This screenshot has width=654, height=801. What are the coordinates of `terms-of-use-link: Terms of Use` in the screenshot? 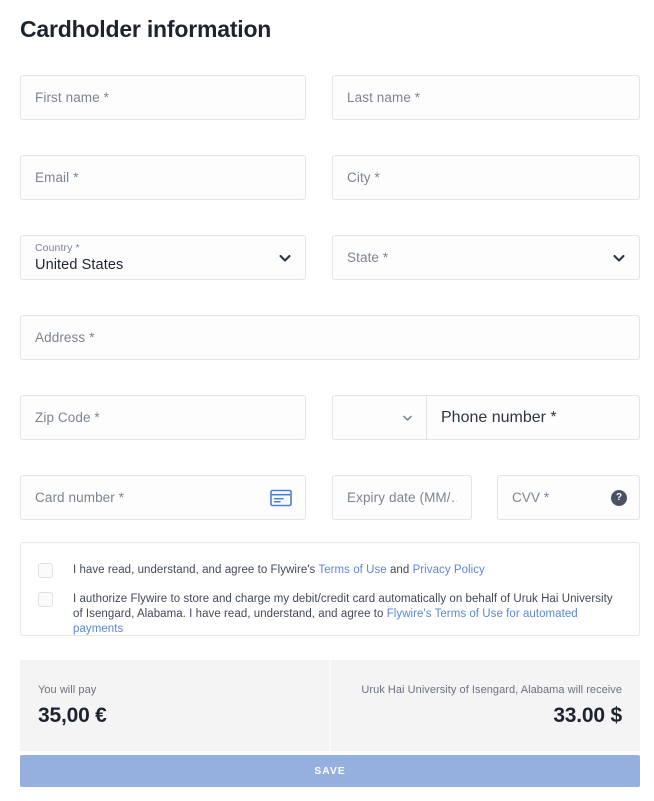 It's located at (352, 570).